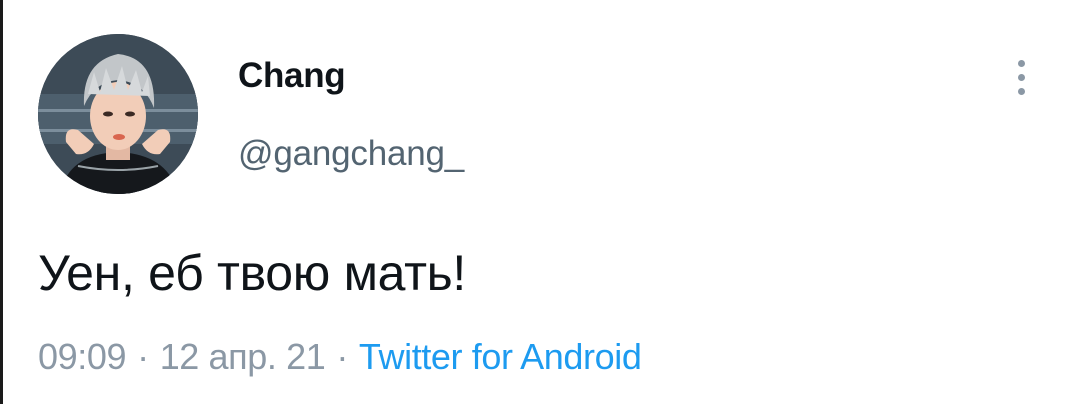 This screenshot has width=1080, height=404. What do you see at coordinates (500, 356) in the screenshot?
I see `tweet-source-link: Twitter for Android` at bounding box center [500, 356].